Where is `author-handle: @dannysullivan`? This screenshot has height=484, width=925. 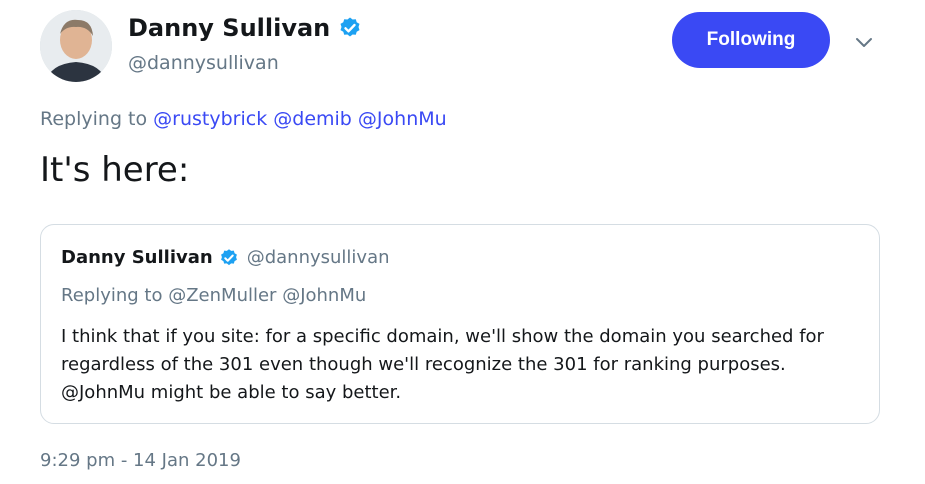 author-handle: @dannysullivan is located at coordinates (203, 63).